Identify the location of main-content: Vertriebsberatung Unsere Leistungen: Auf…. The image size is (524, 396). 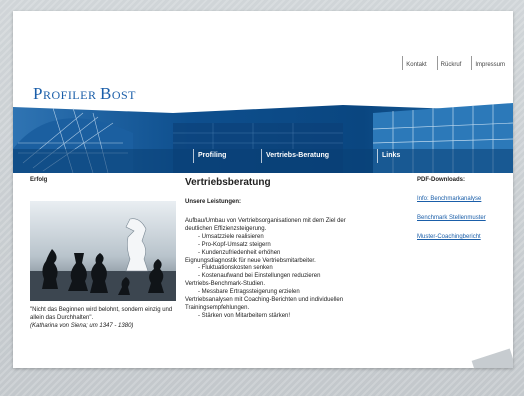
(290, 249).